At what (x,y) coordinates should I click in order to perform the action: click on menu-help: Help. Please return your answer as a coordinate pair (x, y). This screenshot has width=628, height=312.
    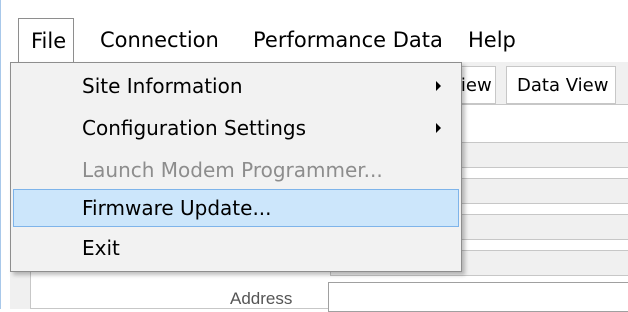
    Looking at the image, I should click on (492, 40).